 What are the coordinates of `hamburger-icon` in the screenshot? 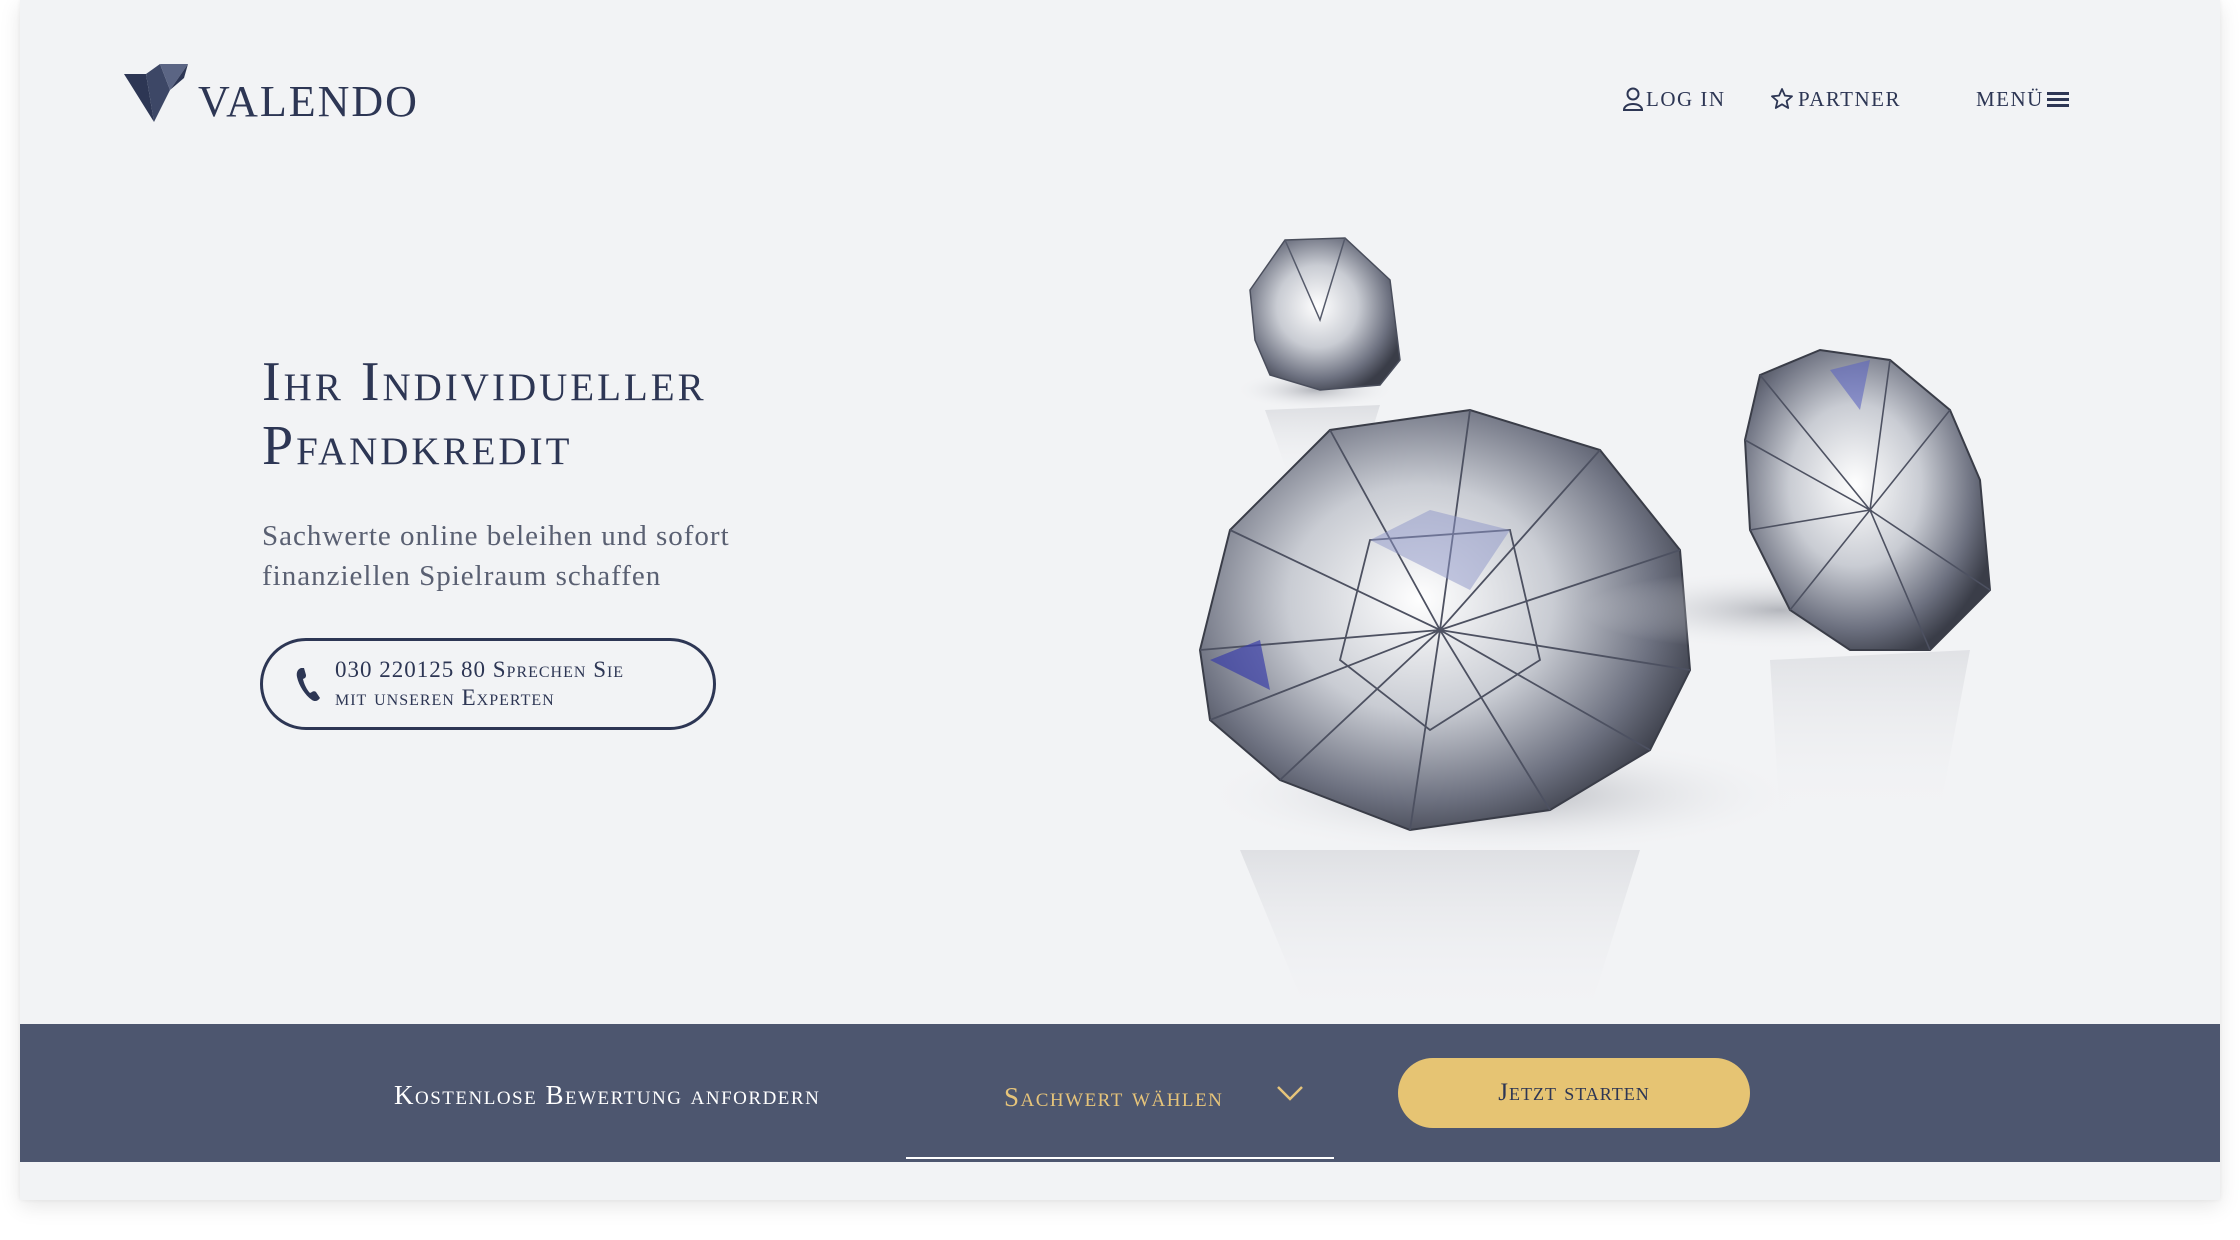 It's located at (2057, 99).